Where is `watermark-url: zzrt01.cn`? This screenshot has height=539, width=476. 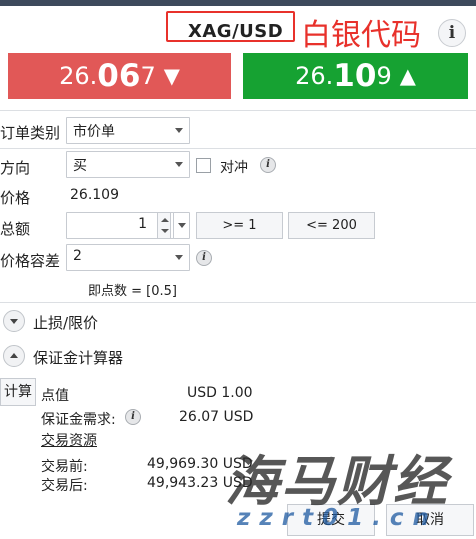 watermark-url: zzrt01.cn is located at coordinates (337, 518).